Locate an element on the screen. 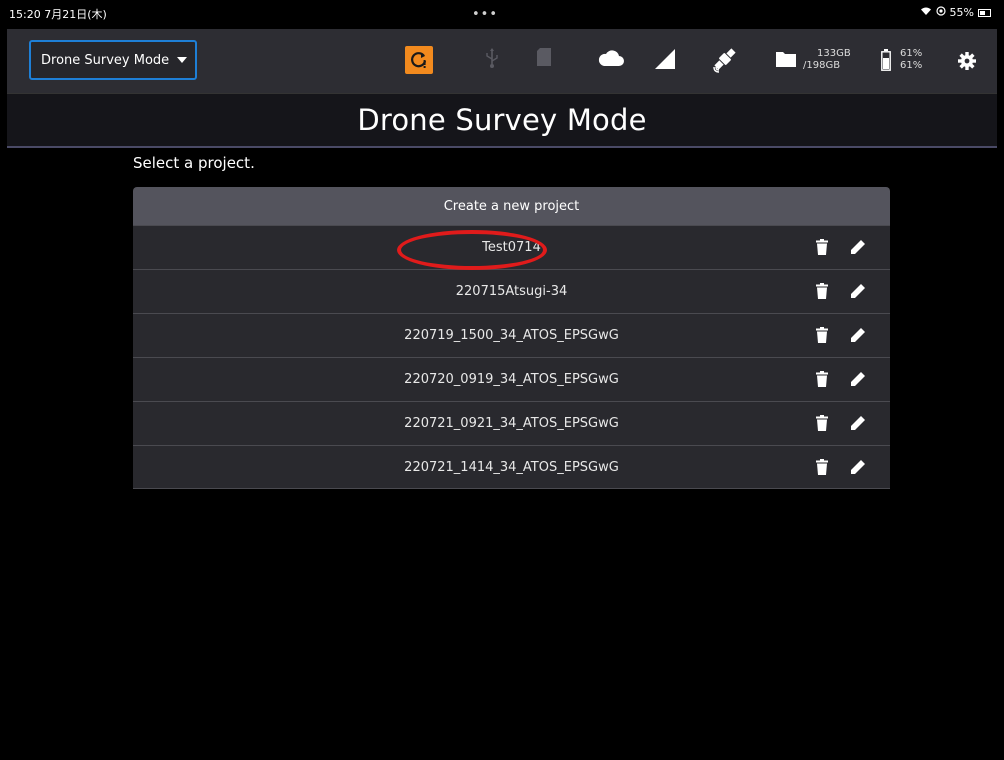  status-time: 15:20 7月21日(木) is located at coordinates (58, 14).